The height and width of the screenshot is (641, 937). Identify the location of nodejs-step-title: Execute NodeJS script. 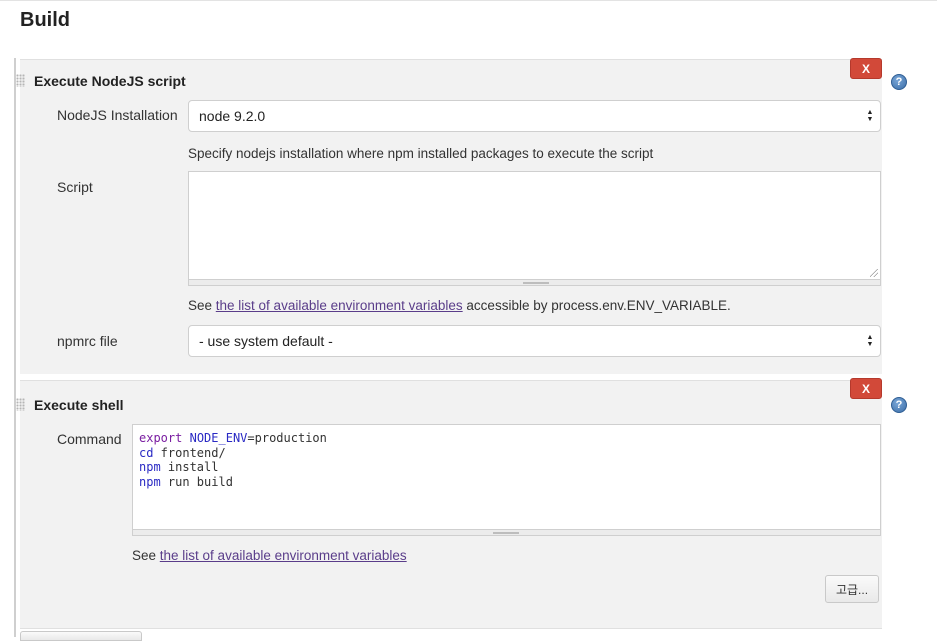
(110, 81).